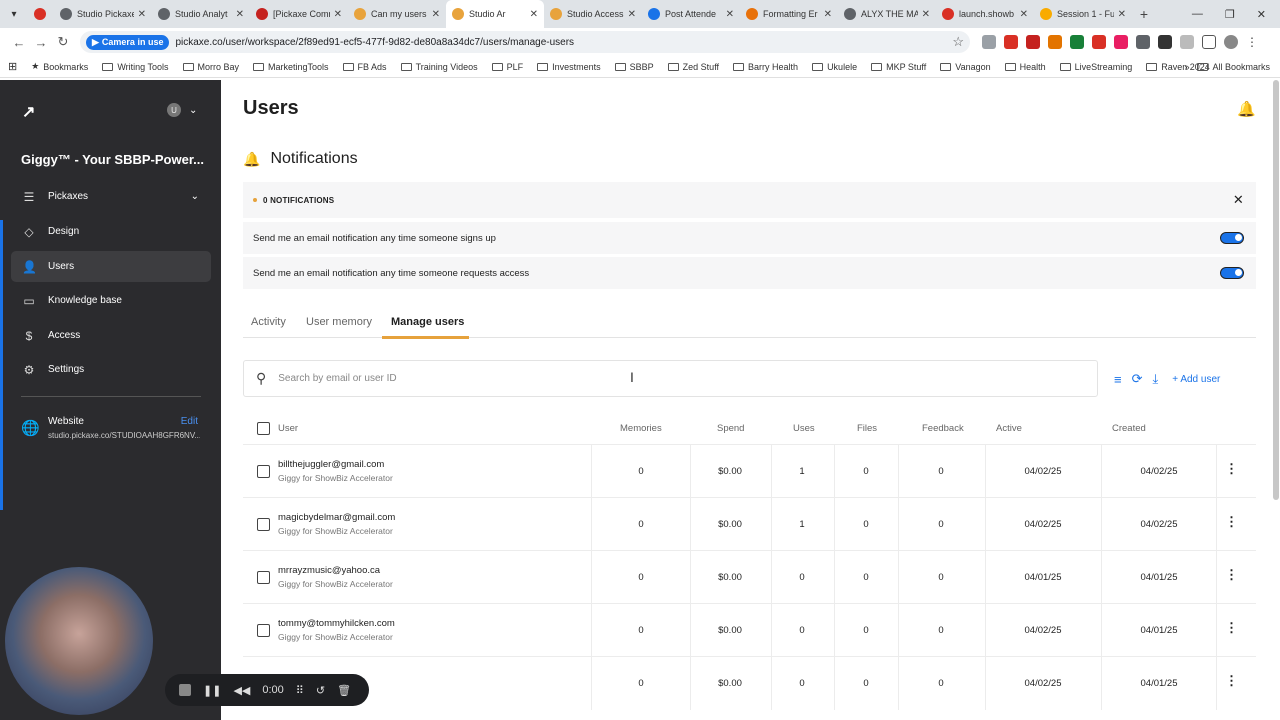 Image resolution: width=1280 pixels, height=720 pixels. I want to click on bookmark-item: LiveStreaming, so click(1095, 67).